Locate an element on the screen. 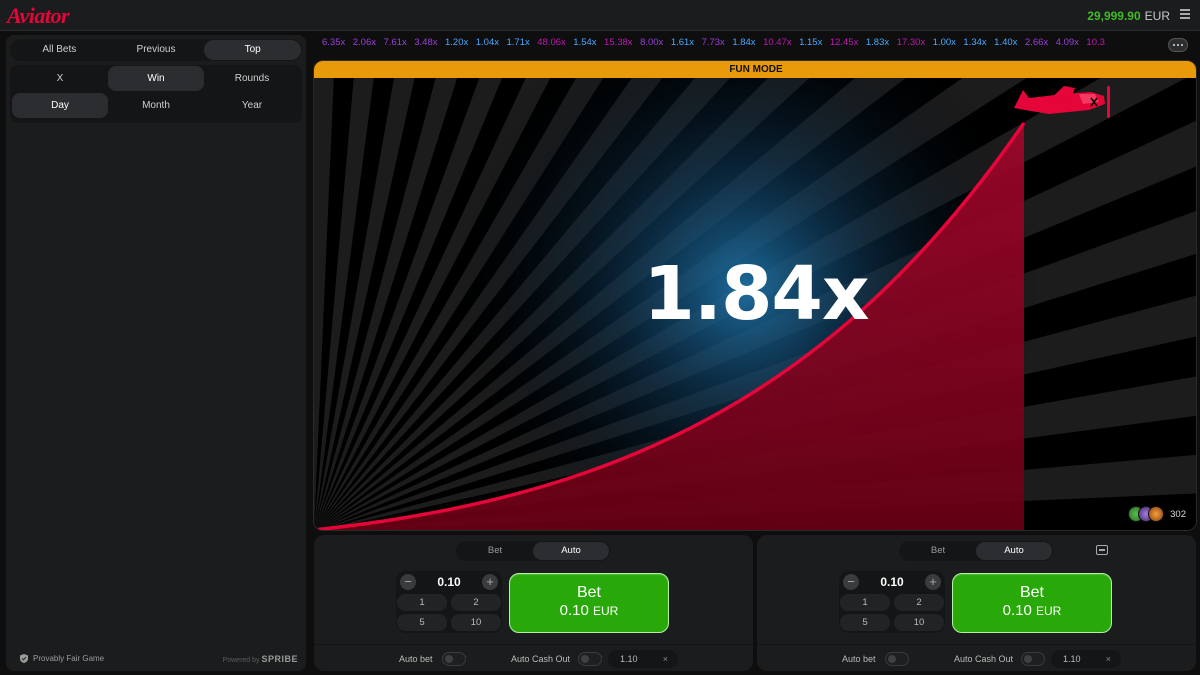 This screenshot has width=1200, height=675. filter-rounds: Rounds is located at coordinates (252, 78).